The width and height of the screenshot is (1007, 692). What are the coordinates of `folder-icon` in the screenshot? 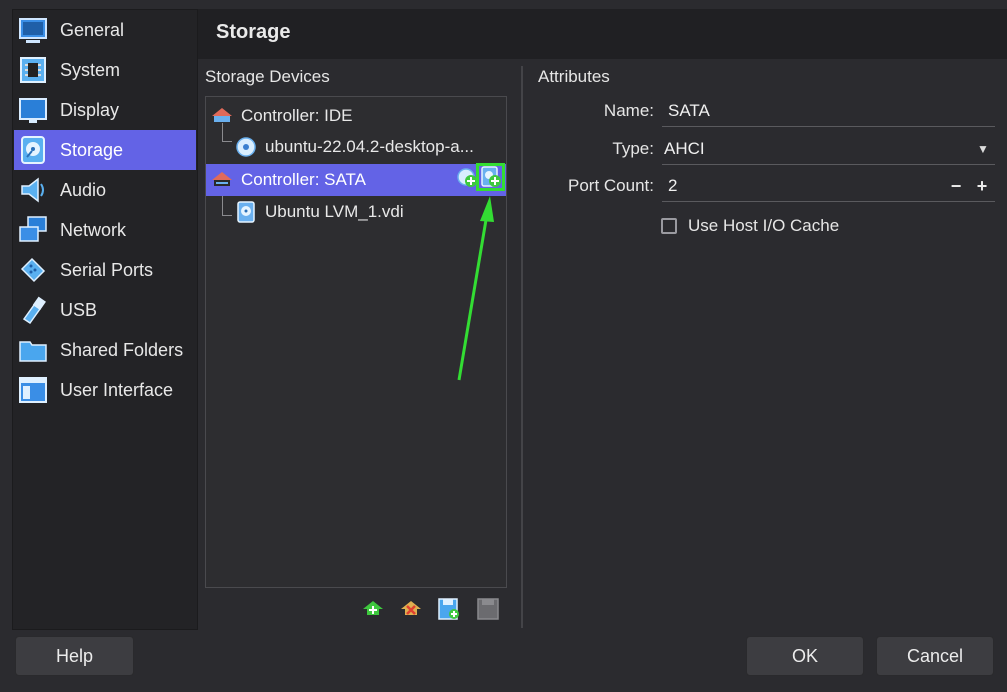 It's located at (33, 350).